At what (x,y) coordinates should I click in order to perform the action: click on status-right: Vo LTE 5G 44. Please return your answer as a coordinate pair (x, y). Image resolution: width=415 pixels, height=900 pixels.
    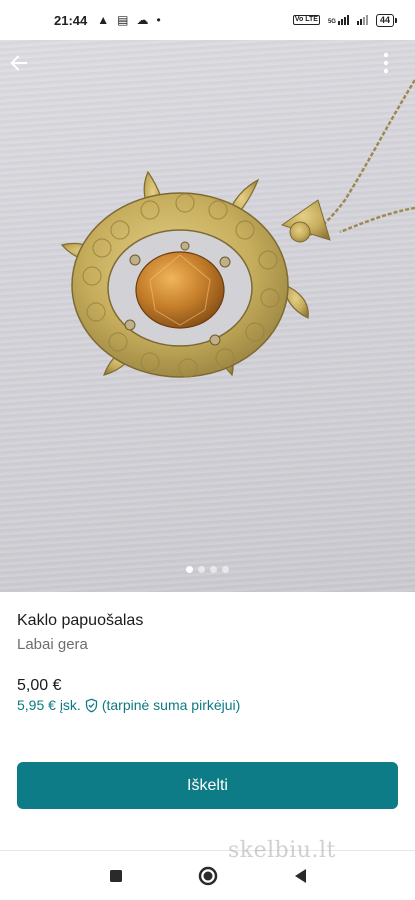
    Looking at the image, I should click on (344, 20).